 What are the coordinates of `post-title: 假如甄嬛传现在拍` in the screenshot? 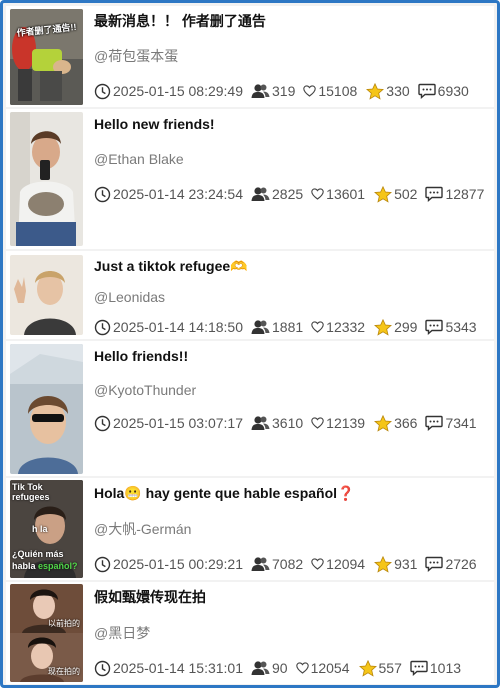 It's located at (294, 597).